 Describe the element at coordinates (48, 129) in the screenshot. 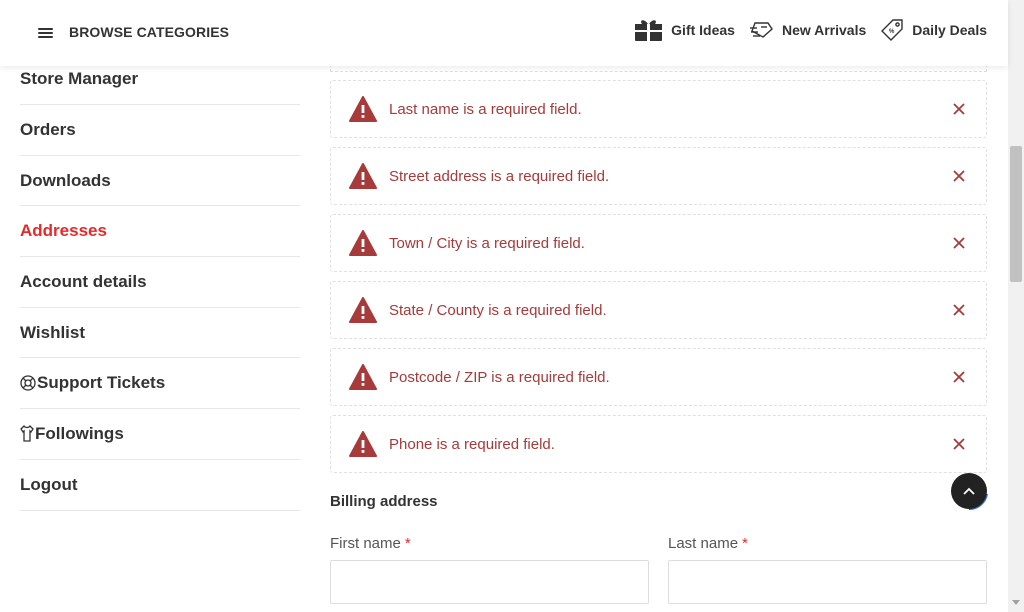

I see `sidebar-item-label: Orders` at that location.